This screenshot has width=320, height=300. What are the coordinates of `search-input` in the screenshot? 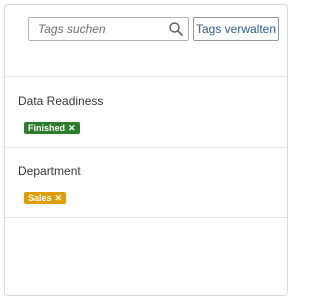 It's located at (95, 29).